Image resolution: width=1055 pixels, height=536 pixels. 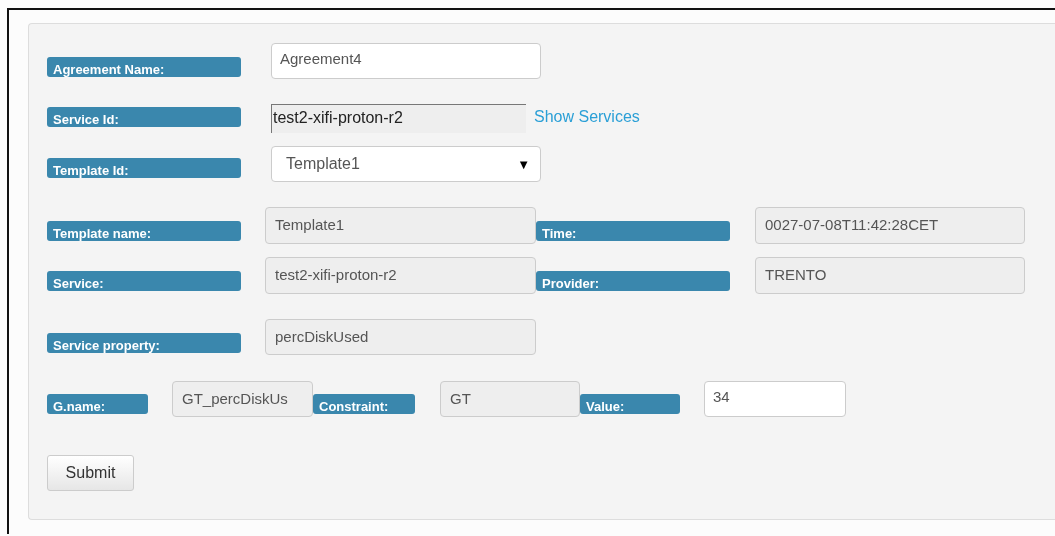 I want to click on field-label: Provider:, so click(x=633, y=281).